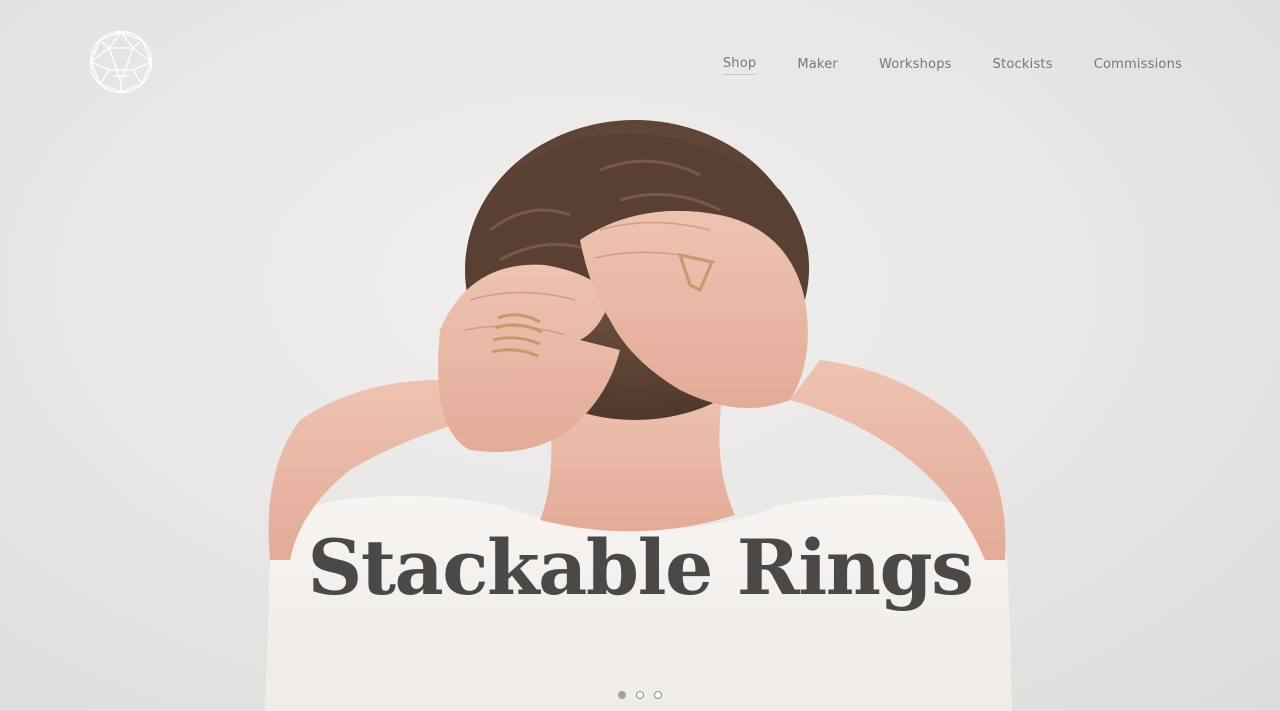  I want to click on slide-pagination, so click(640, 695).